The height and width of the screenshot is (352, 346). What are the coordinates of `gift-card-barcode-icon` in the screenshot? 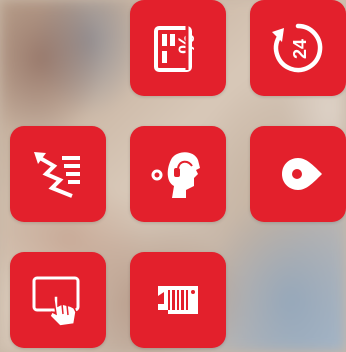 It's located at (178, 300).